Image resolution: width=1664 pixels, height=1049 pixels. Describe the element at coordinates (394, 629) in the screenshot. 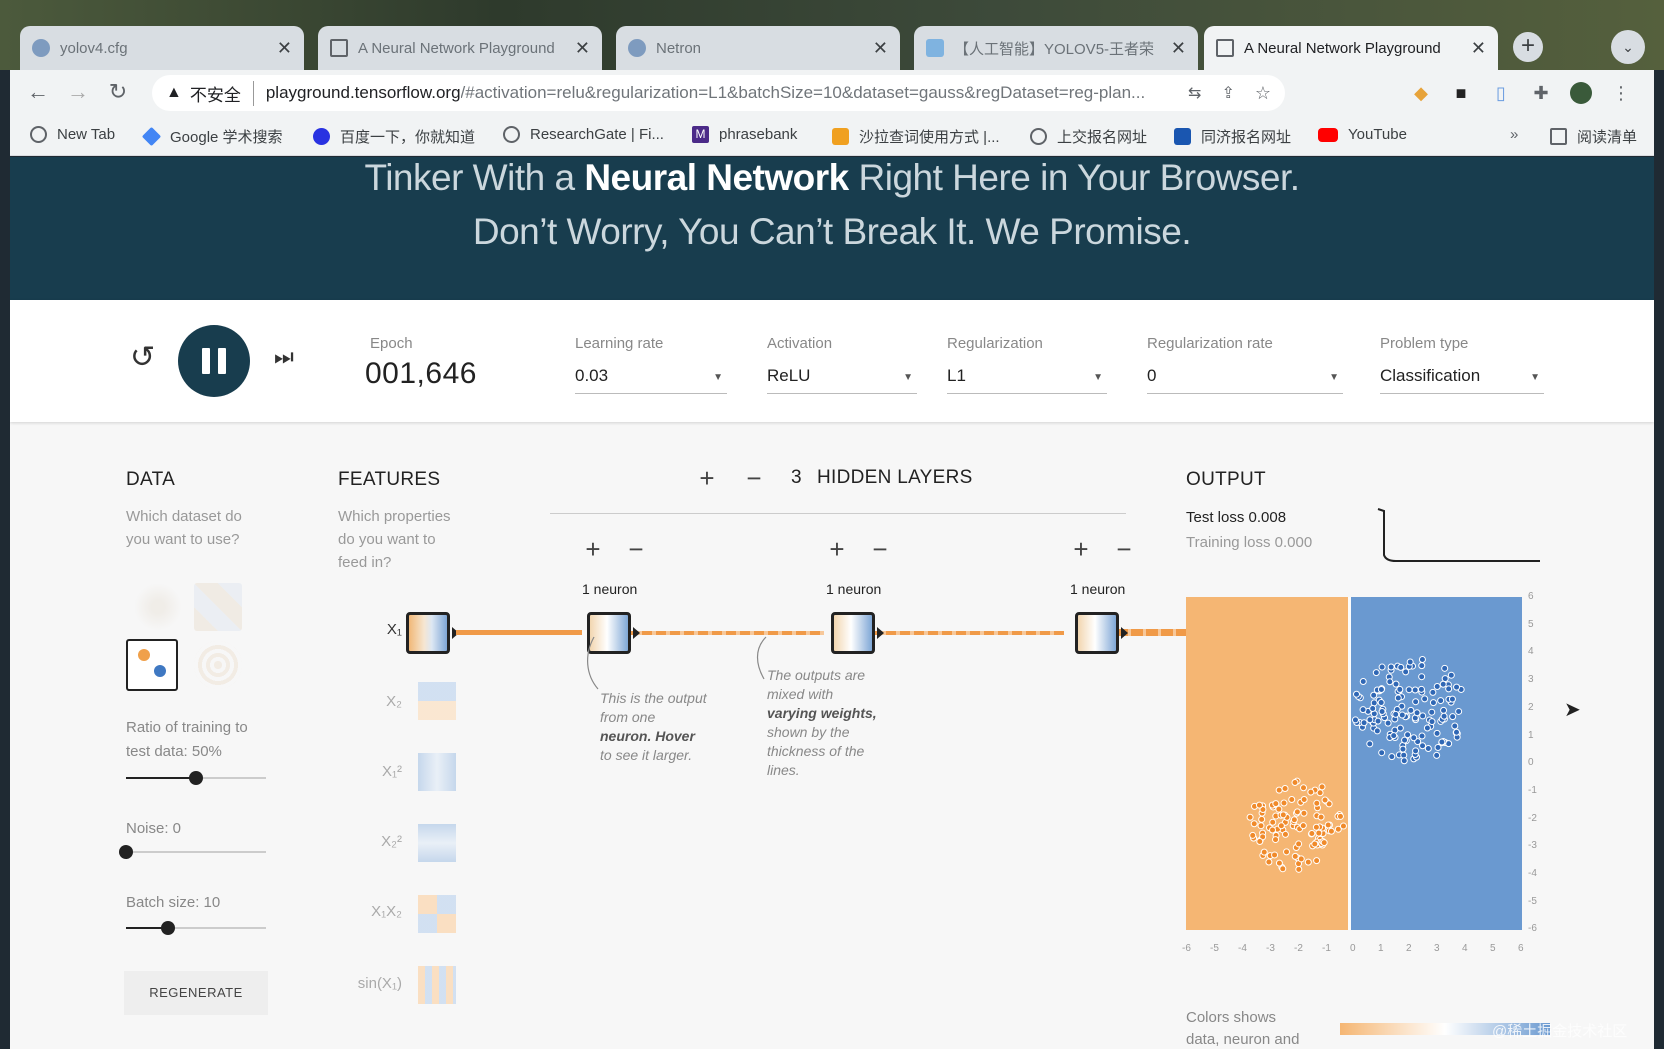

I see `feature-x1-label: X₁` at that location.